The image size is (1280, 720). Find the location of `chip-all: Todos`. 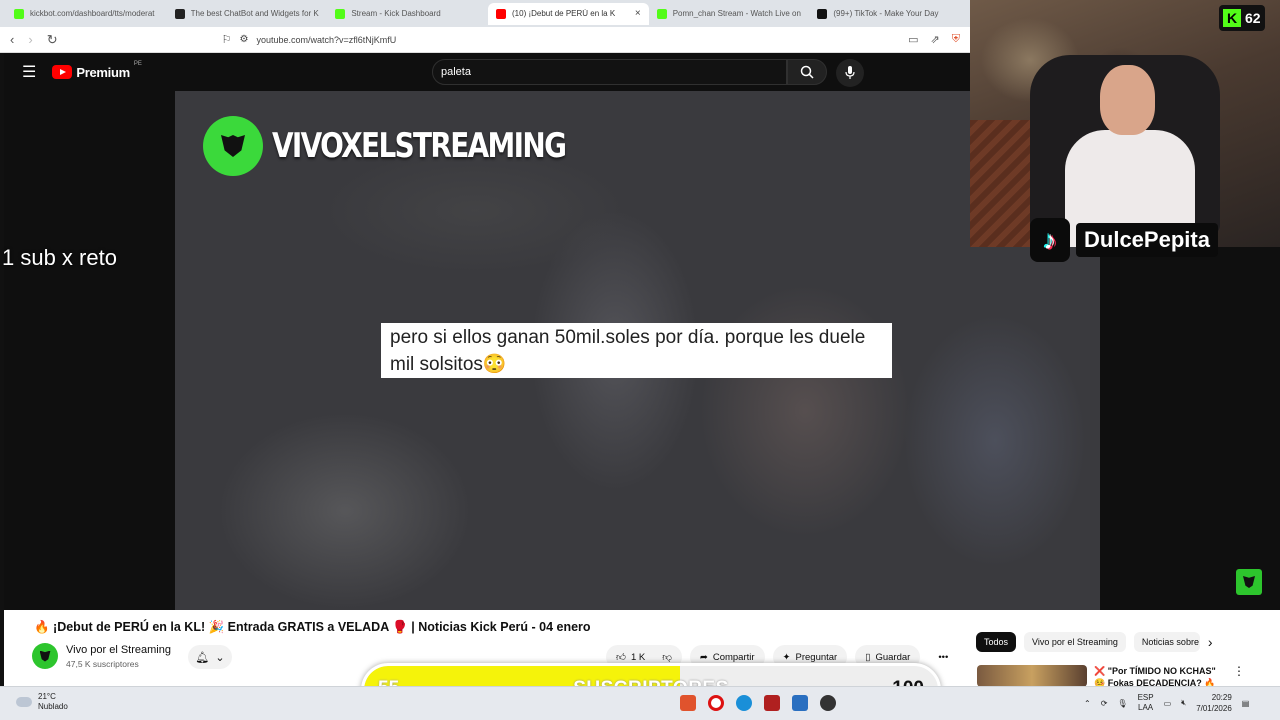

chip-all: Todos is located at coordinates (996, 642).